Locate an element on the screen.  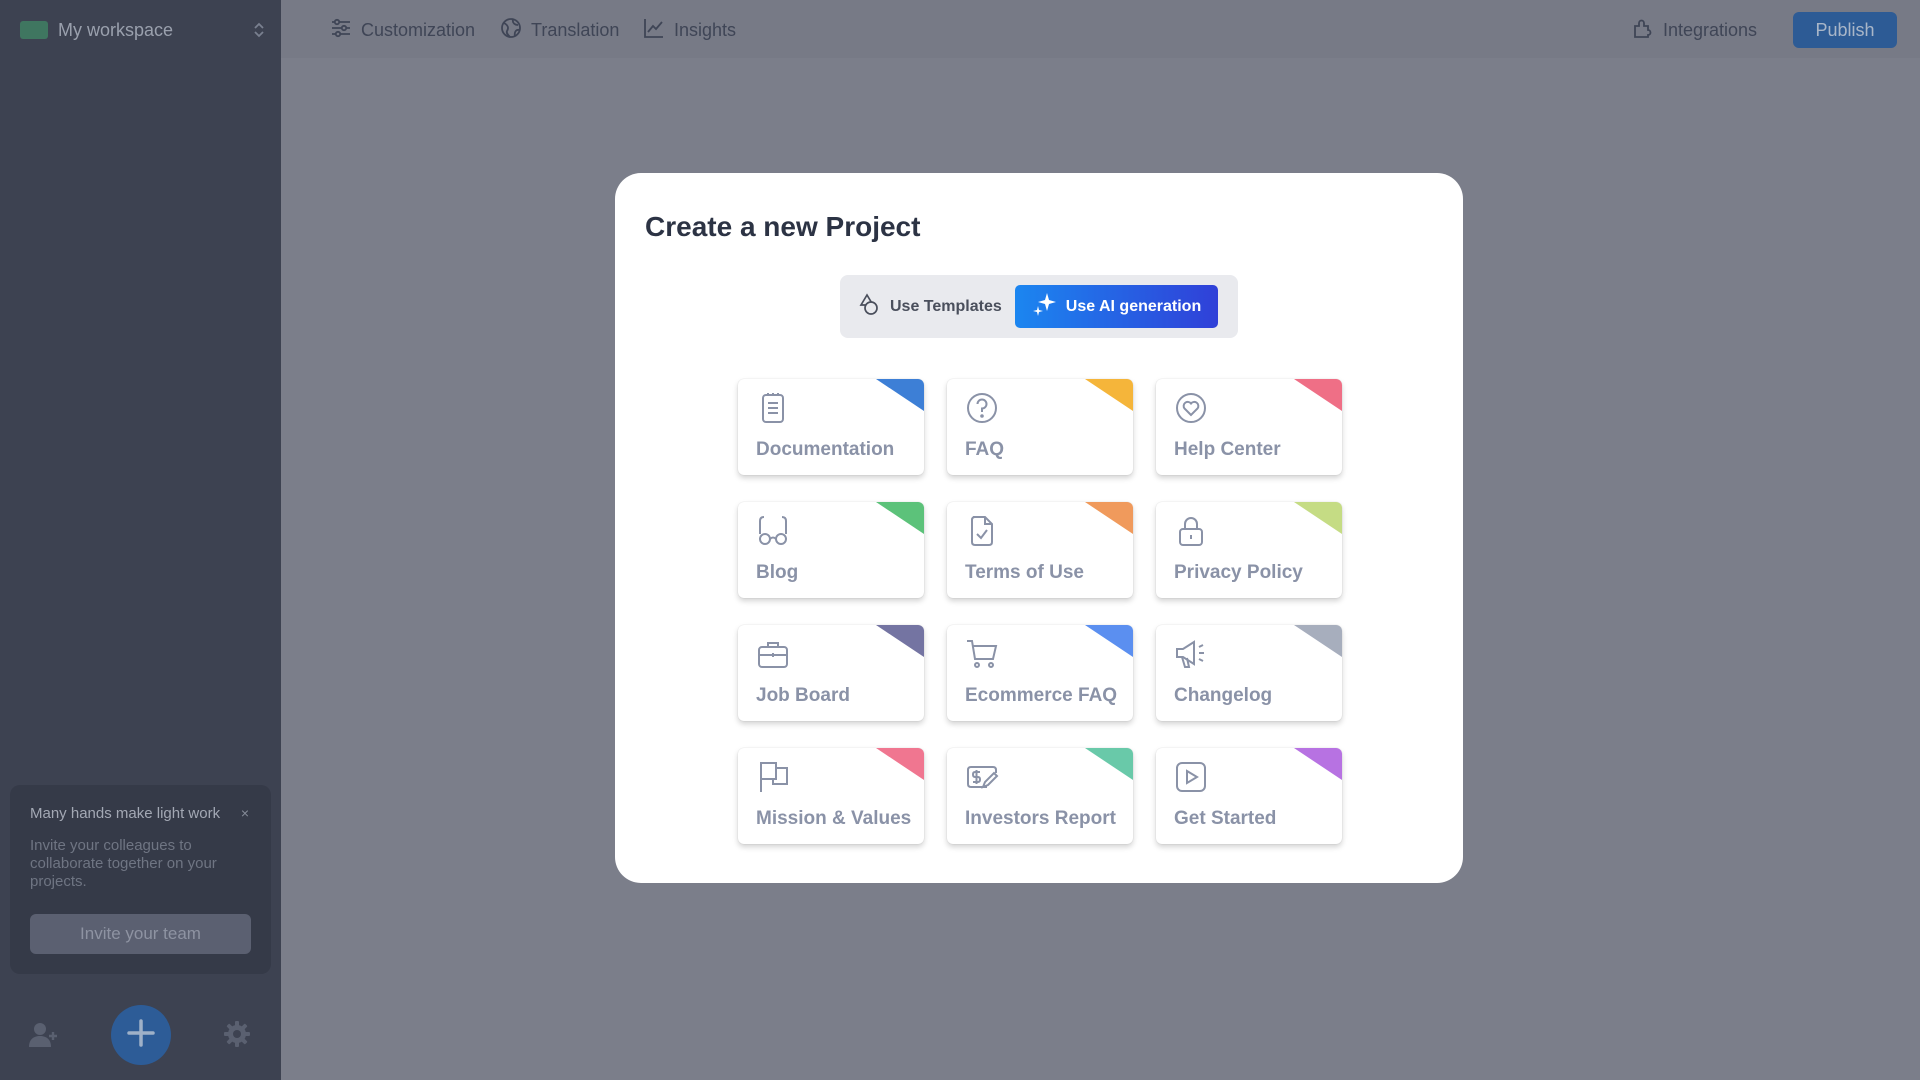
template-documentation: Documentation is located at coordinates (831, 427).